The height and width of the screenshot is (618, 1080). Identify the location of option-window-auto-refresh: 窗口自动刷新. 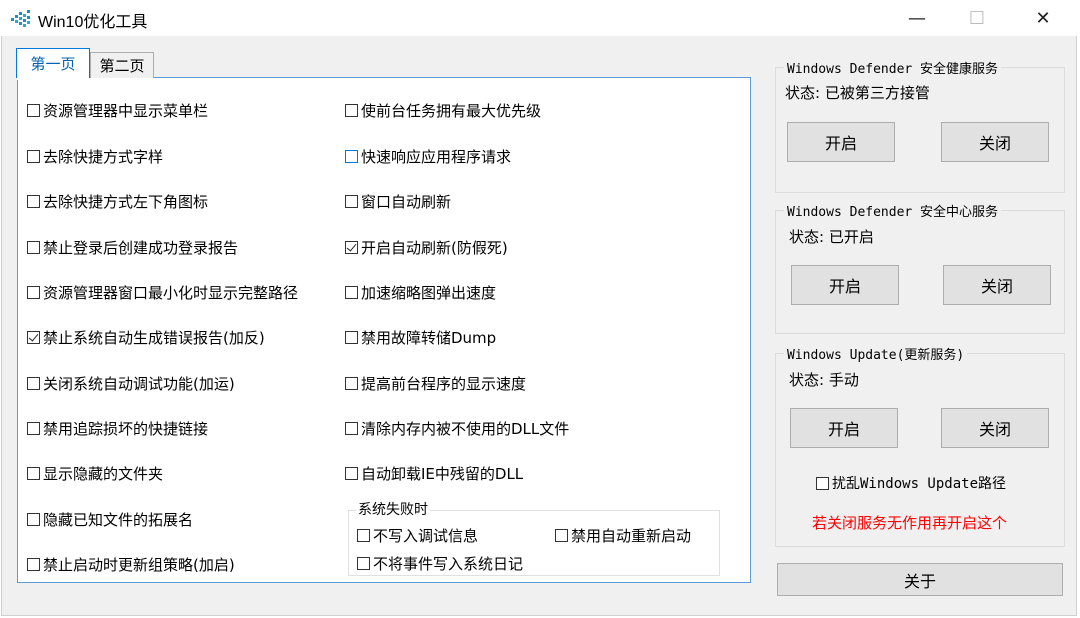
(398, 201).